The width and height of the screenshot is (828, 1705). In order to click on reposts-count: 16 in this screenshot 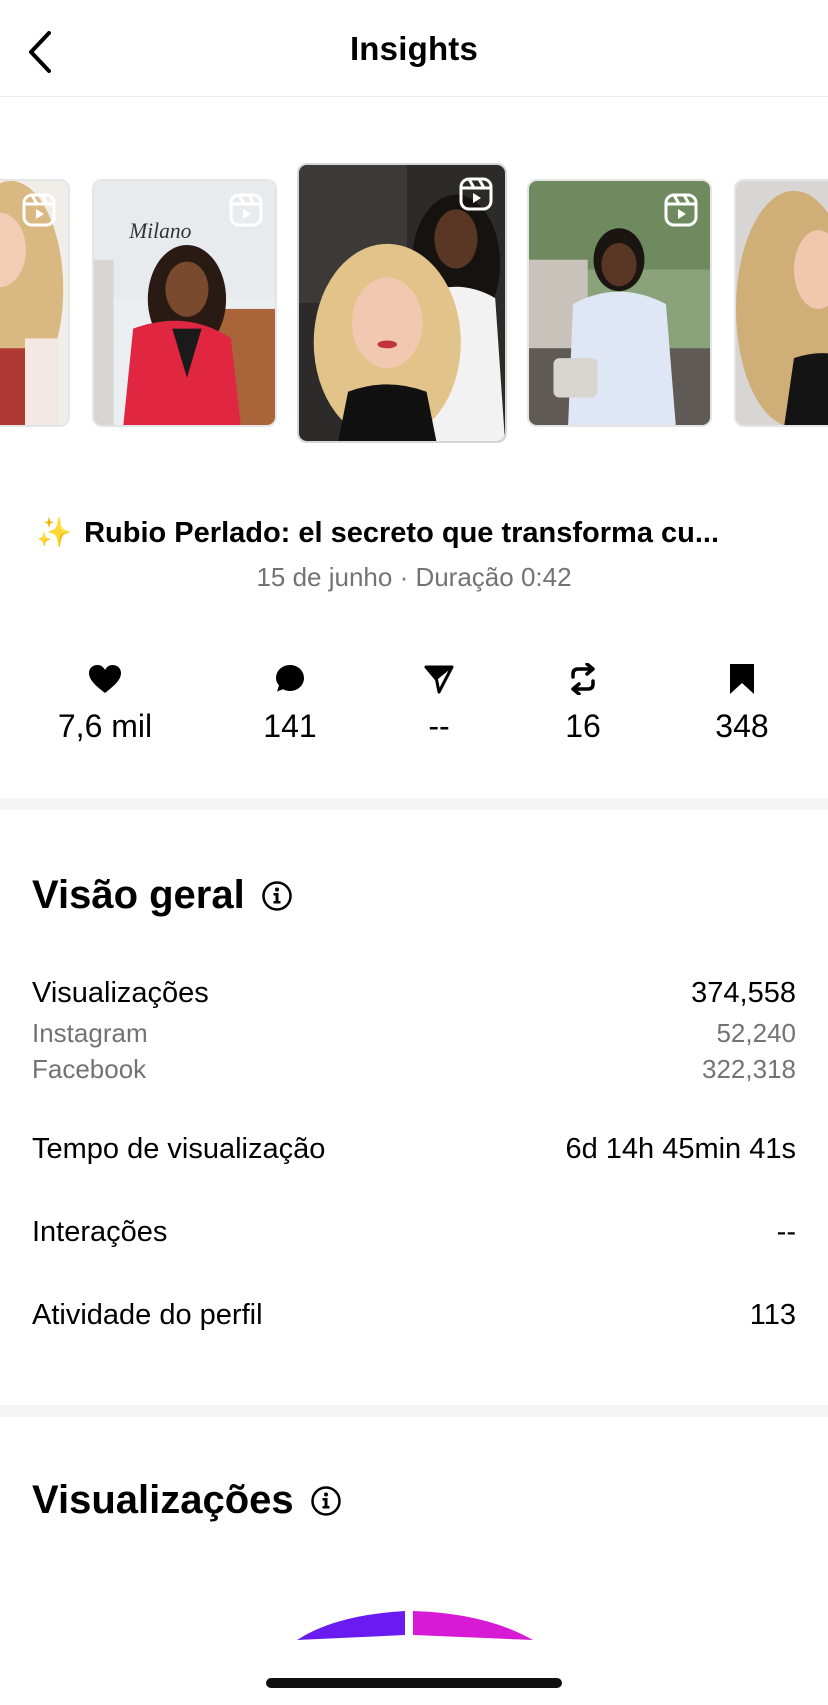, I will do `click(583, 726)`.